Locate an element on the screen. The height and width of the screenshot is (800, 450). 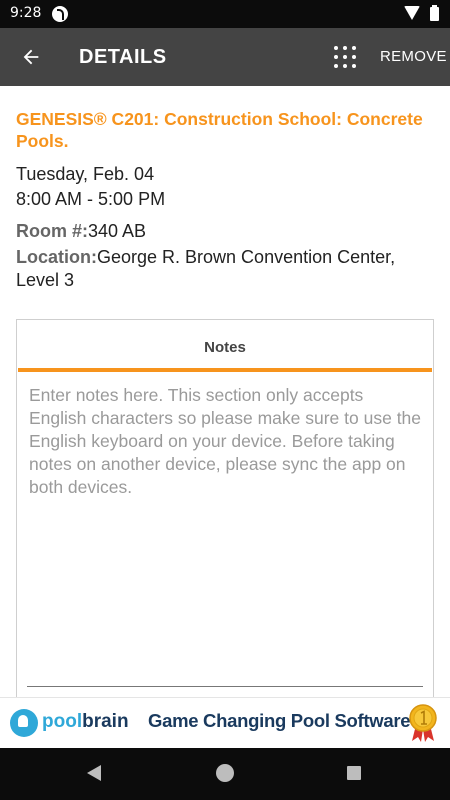
room-label: Room #: is located at coordinates (52, 231).